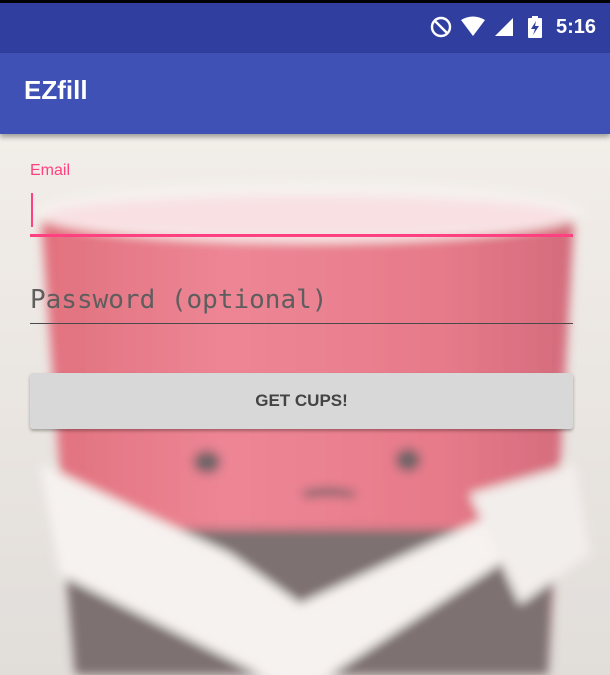 The image size is (610, 675). I want to click on wifi-icon, so click(473, 27).